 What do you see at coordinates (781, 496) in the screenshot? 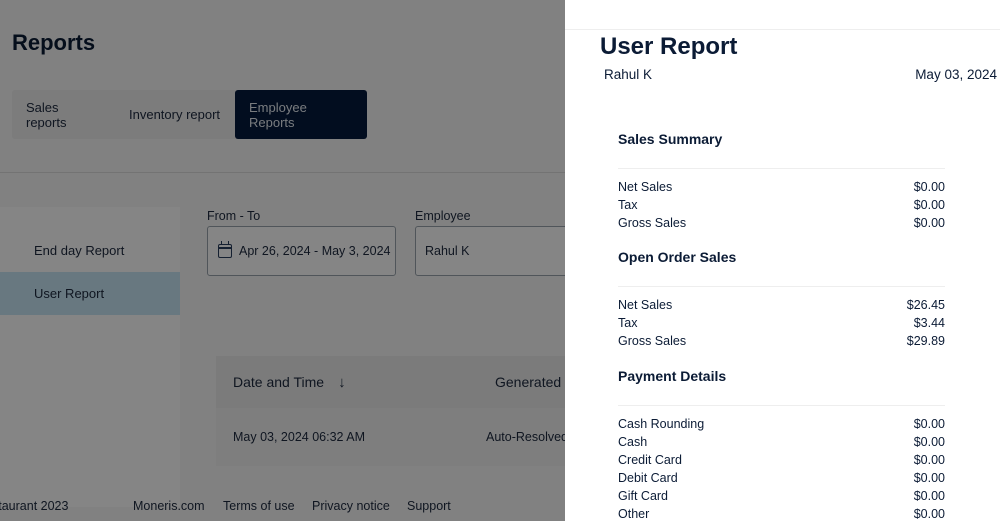
I see `summary-row: Gift Card $0.00` at bounding box center [781, 496].